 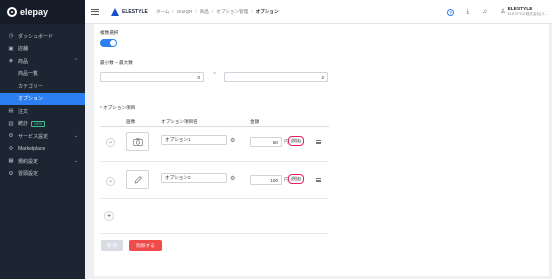 I want to click on column-header-option-name: オプション項目名, so click(x=179, y=121).